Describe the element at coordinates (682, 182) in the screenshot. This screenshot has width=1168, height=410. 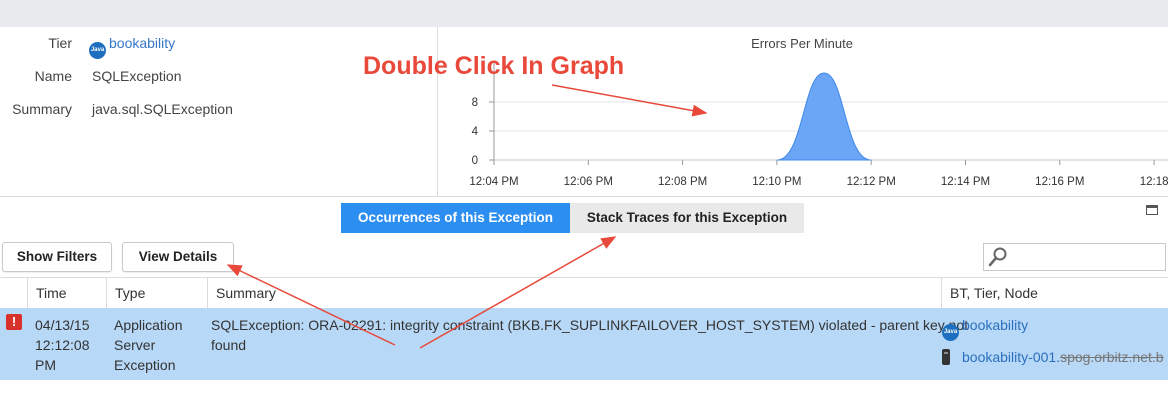
I see `x-tick-label: 12:08 PM` at that location.